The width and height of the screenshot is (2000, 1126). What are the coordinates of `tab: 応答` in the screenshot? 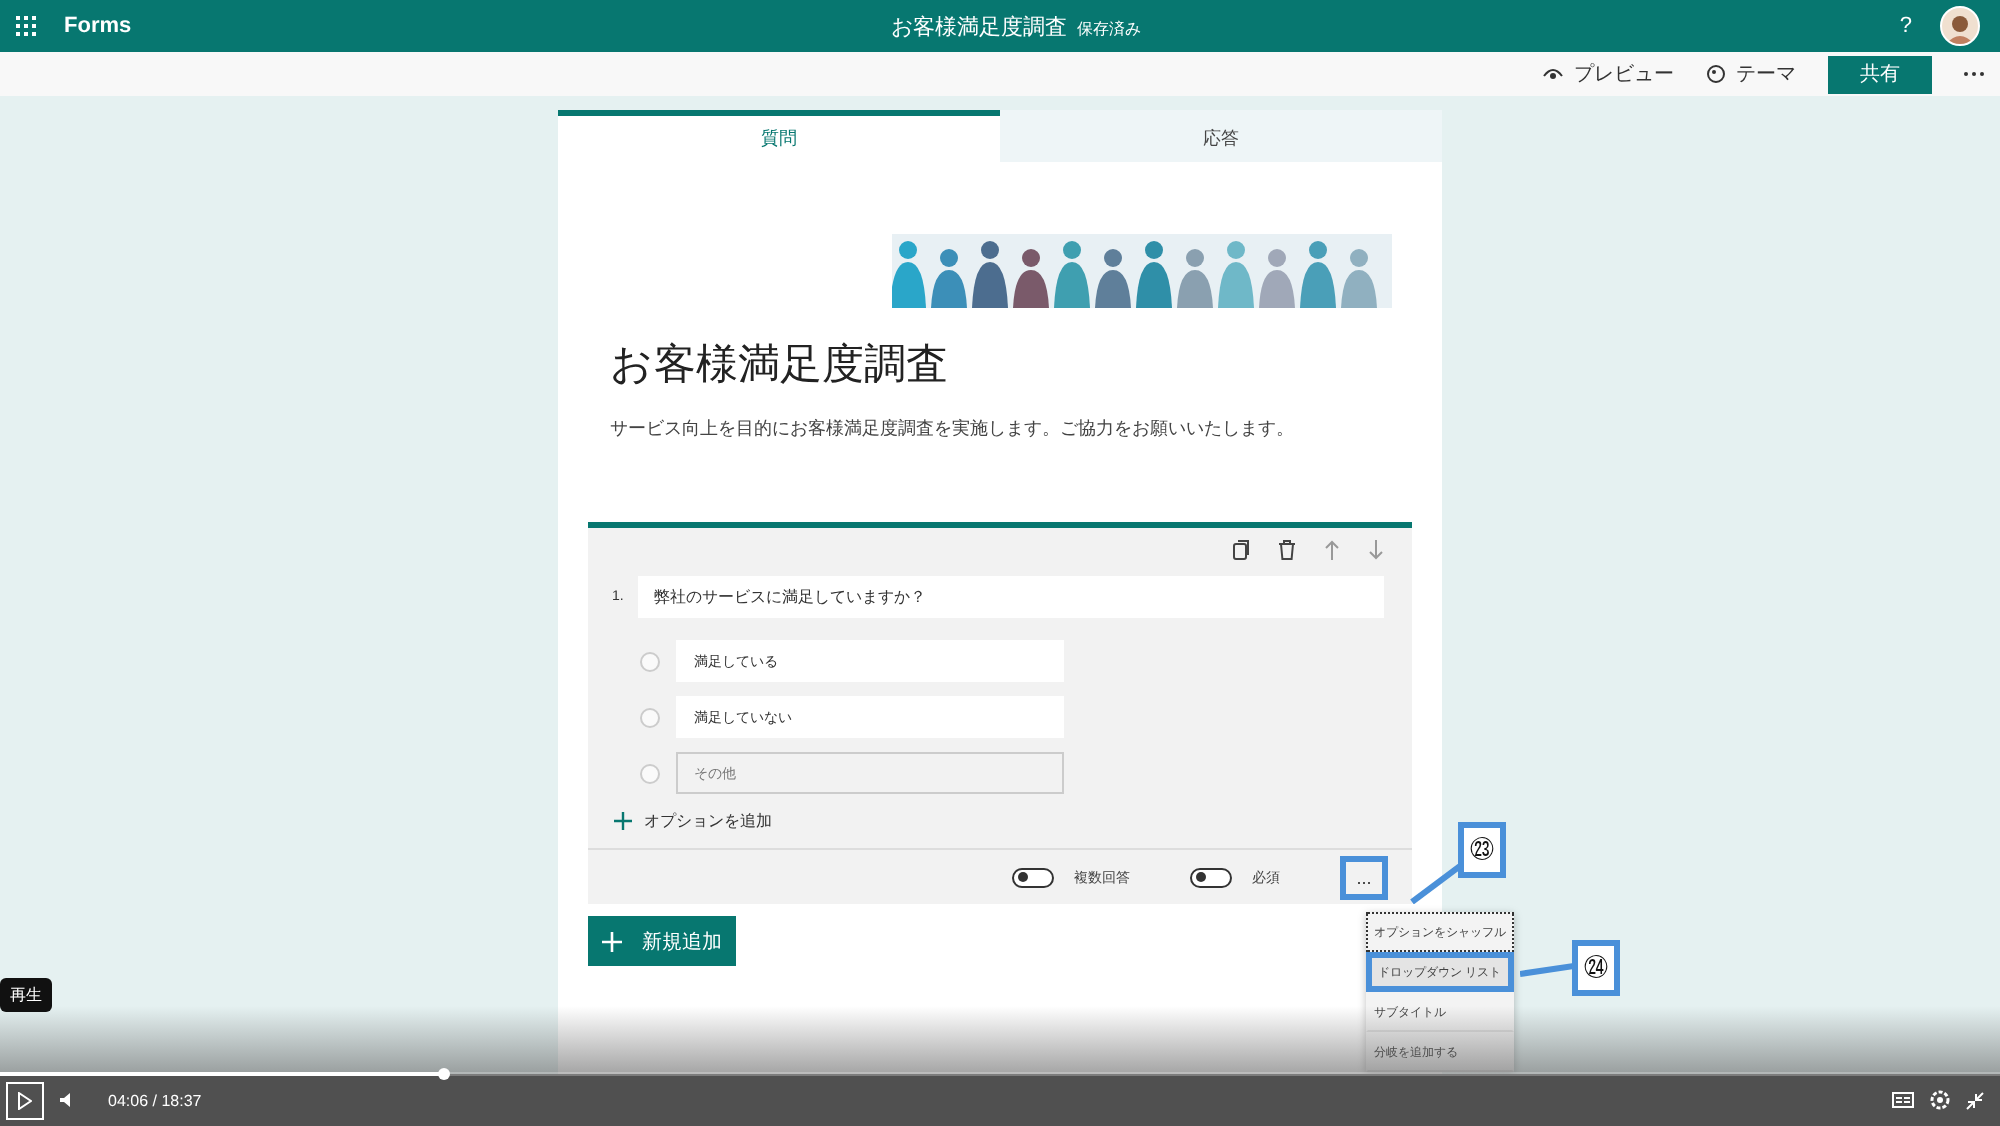 It's located at (1221, 136).